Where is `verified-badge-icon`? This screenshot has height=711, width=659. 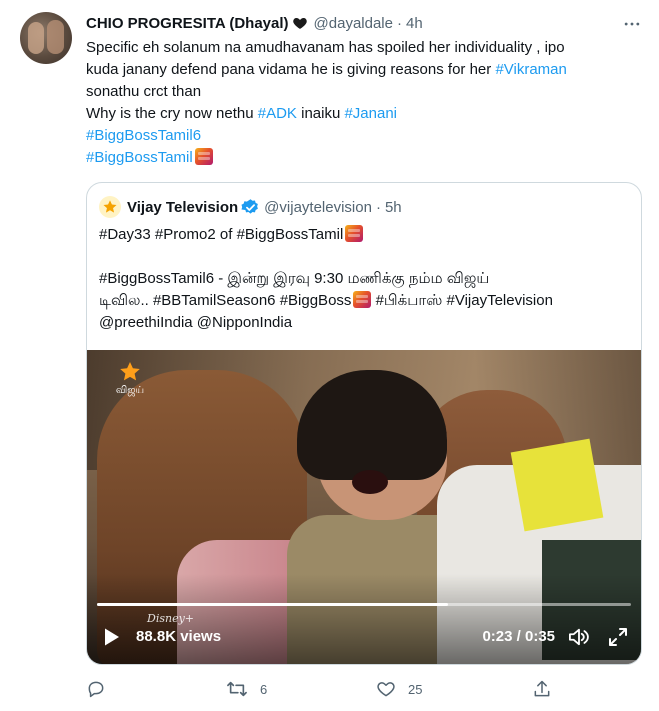
verified-badge-icon is located at coordinates (250, 206).